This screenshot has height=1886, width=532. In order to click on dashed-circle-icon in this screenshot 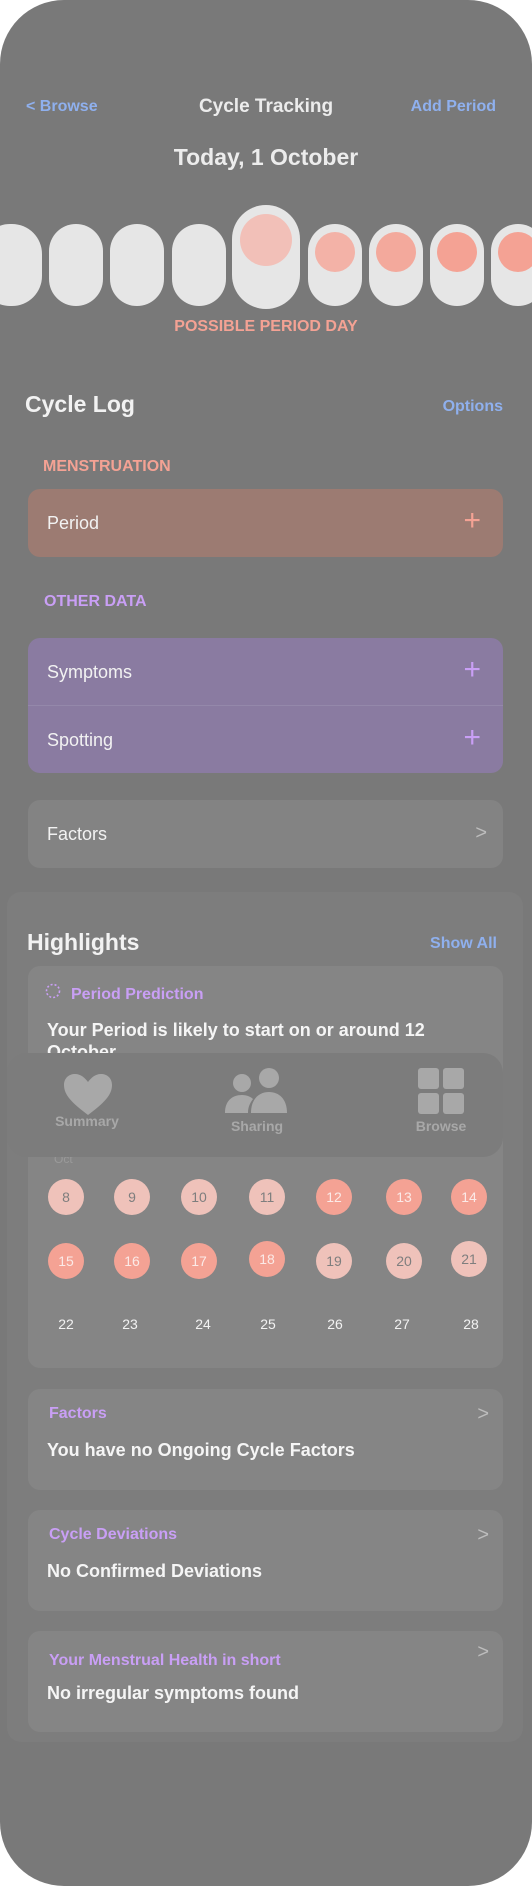, I will do `click(53, 991)`.